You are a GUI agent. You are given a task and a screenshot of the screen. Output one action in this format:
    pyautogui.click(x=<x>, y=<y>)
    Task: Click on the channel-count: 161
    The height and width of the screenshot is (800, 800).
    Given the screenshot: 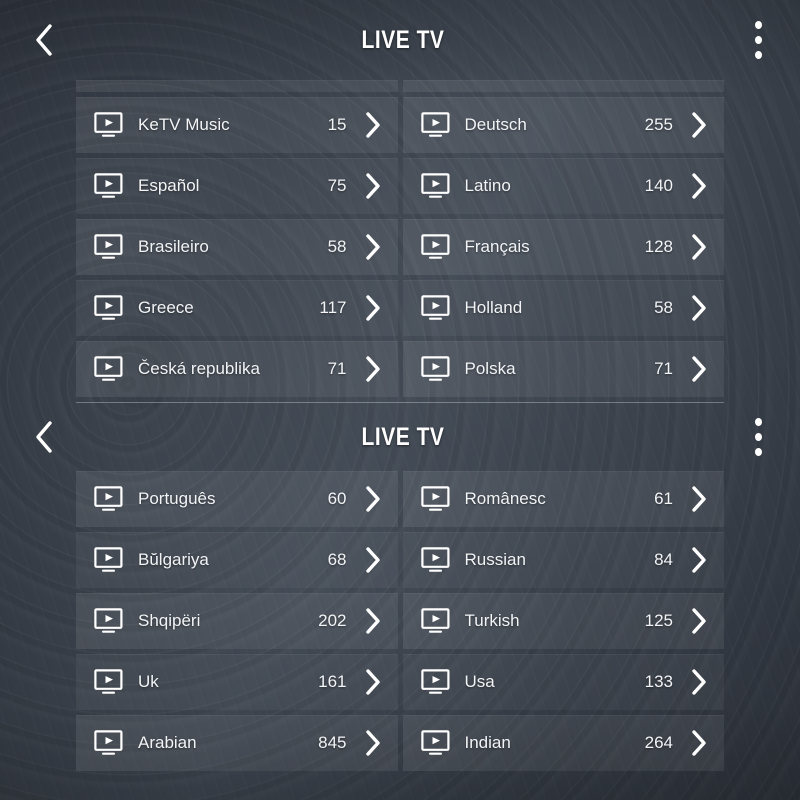 What is the action you would take?
    pyautogui.click(x=332, y=681)
    